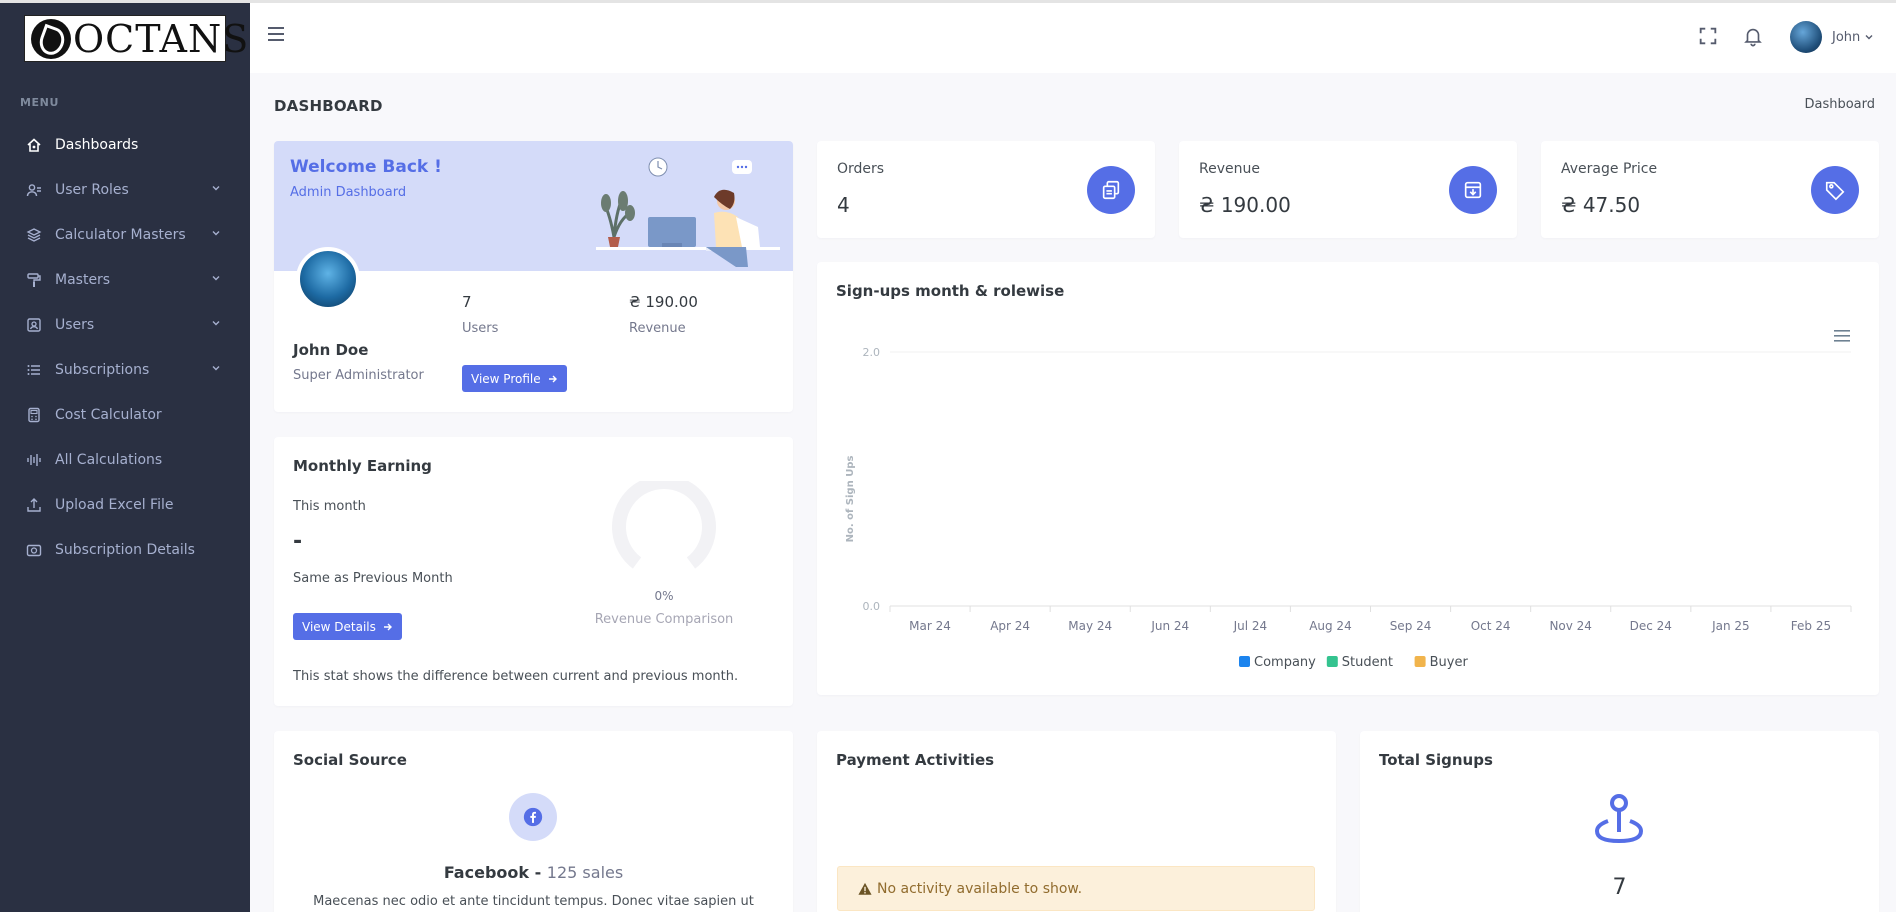  Describe the element at coordinates (1708, 36) in the screenshot. I see `fullscreen-icon` at that location.